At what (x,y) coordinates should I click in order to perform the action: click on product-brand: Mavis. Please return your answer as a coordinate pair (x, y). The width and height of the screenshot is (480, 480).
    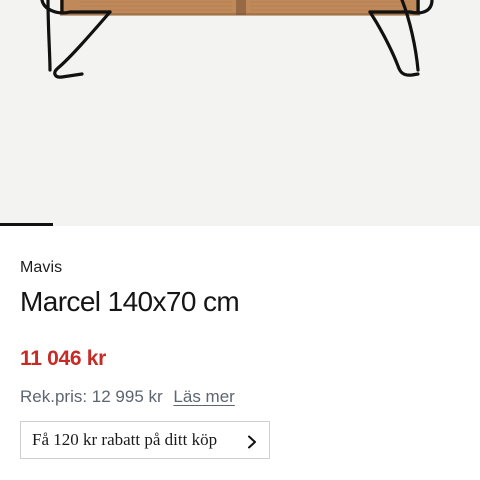
    Looking at the image, I should click on (41, 268).